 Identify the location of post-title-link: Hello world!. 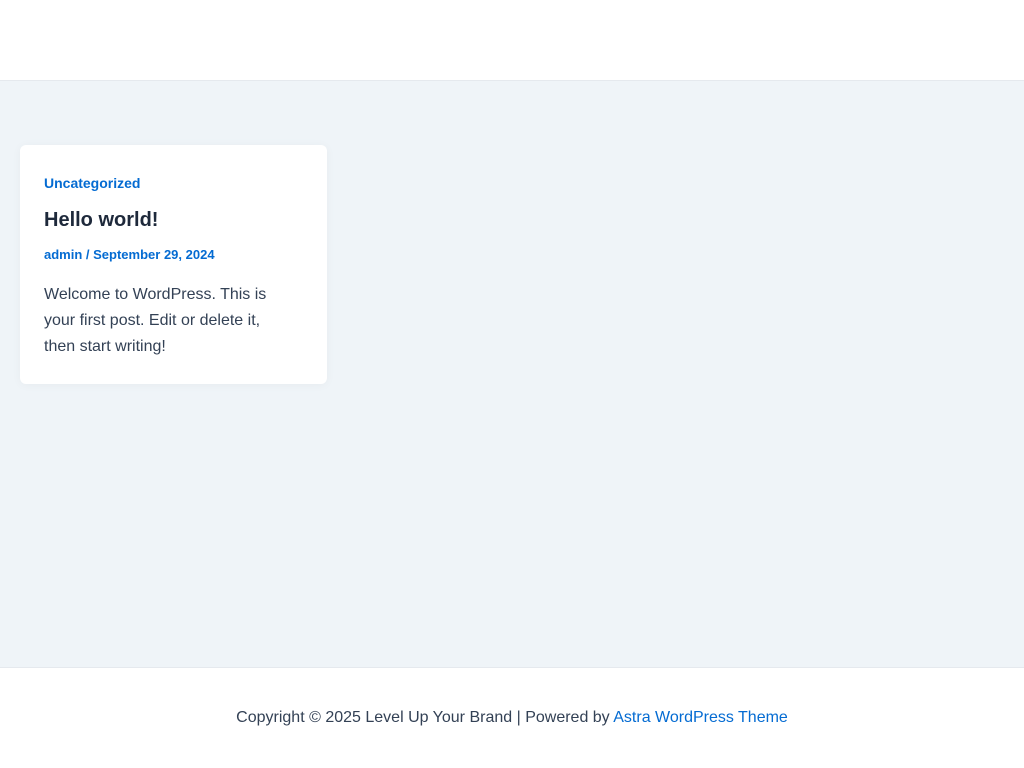
(101, 220).